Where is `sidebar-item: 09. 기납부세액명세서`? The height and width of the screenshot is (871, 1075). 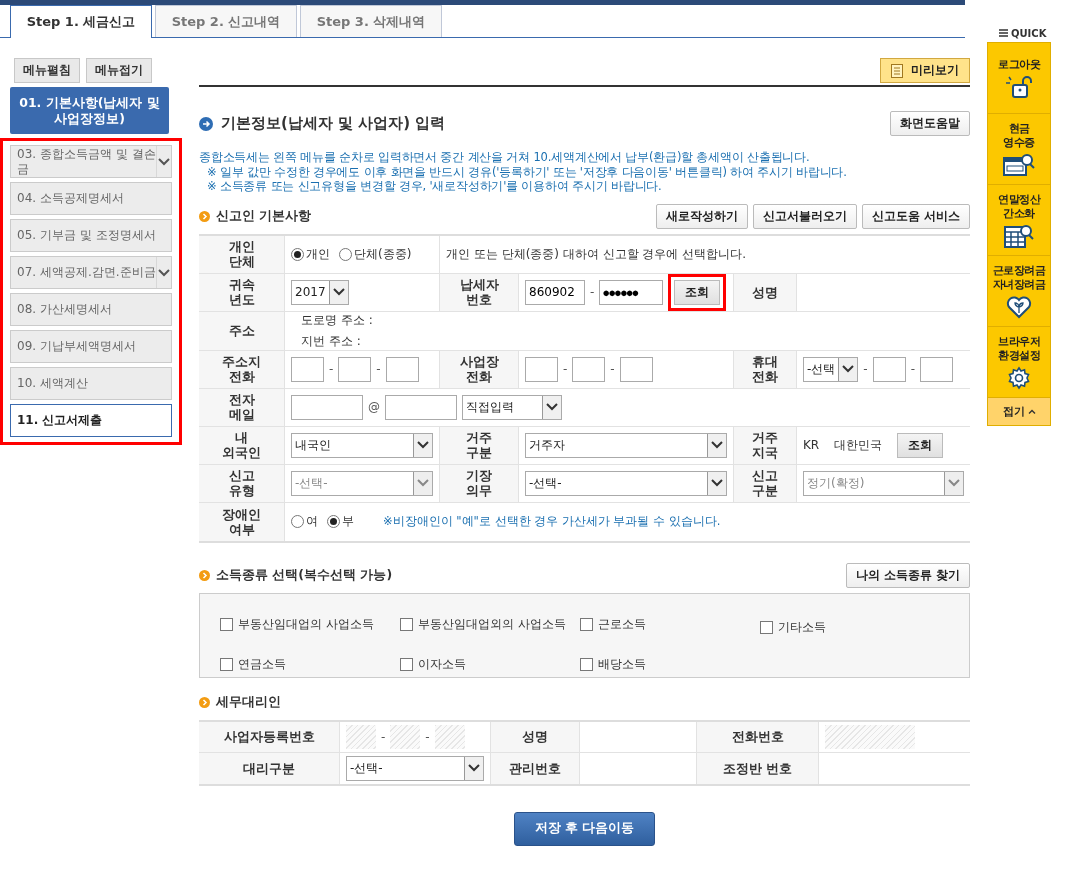
sidebar-item: 09. 기납부세액명세서 is located at coordinates (91, 346).